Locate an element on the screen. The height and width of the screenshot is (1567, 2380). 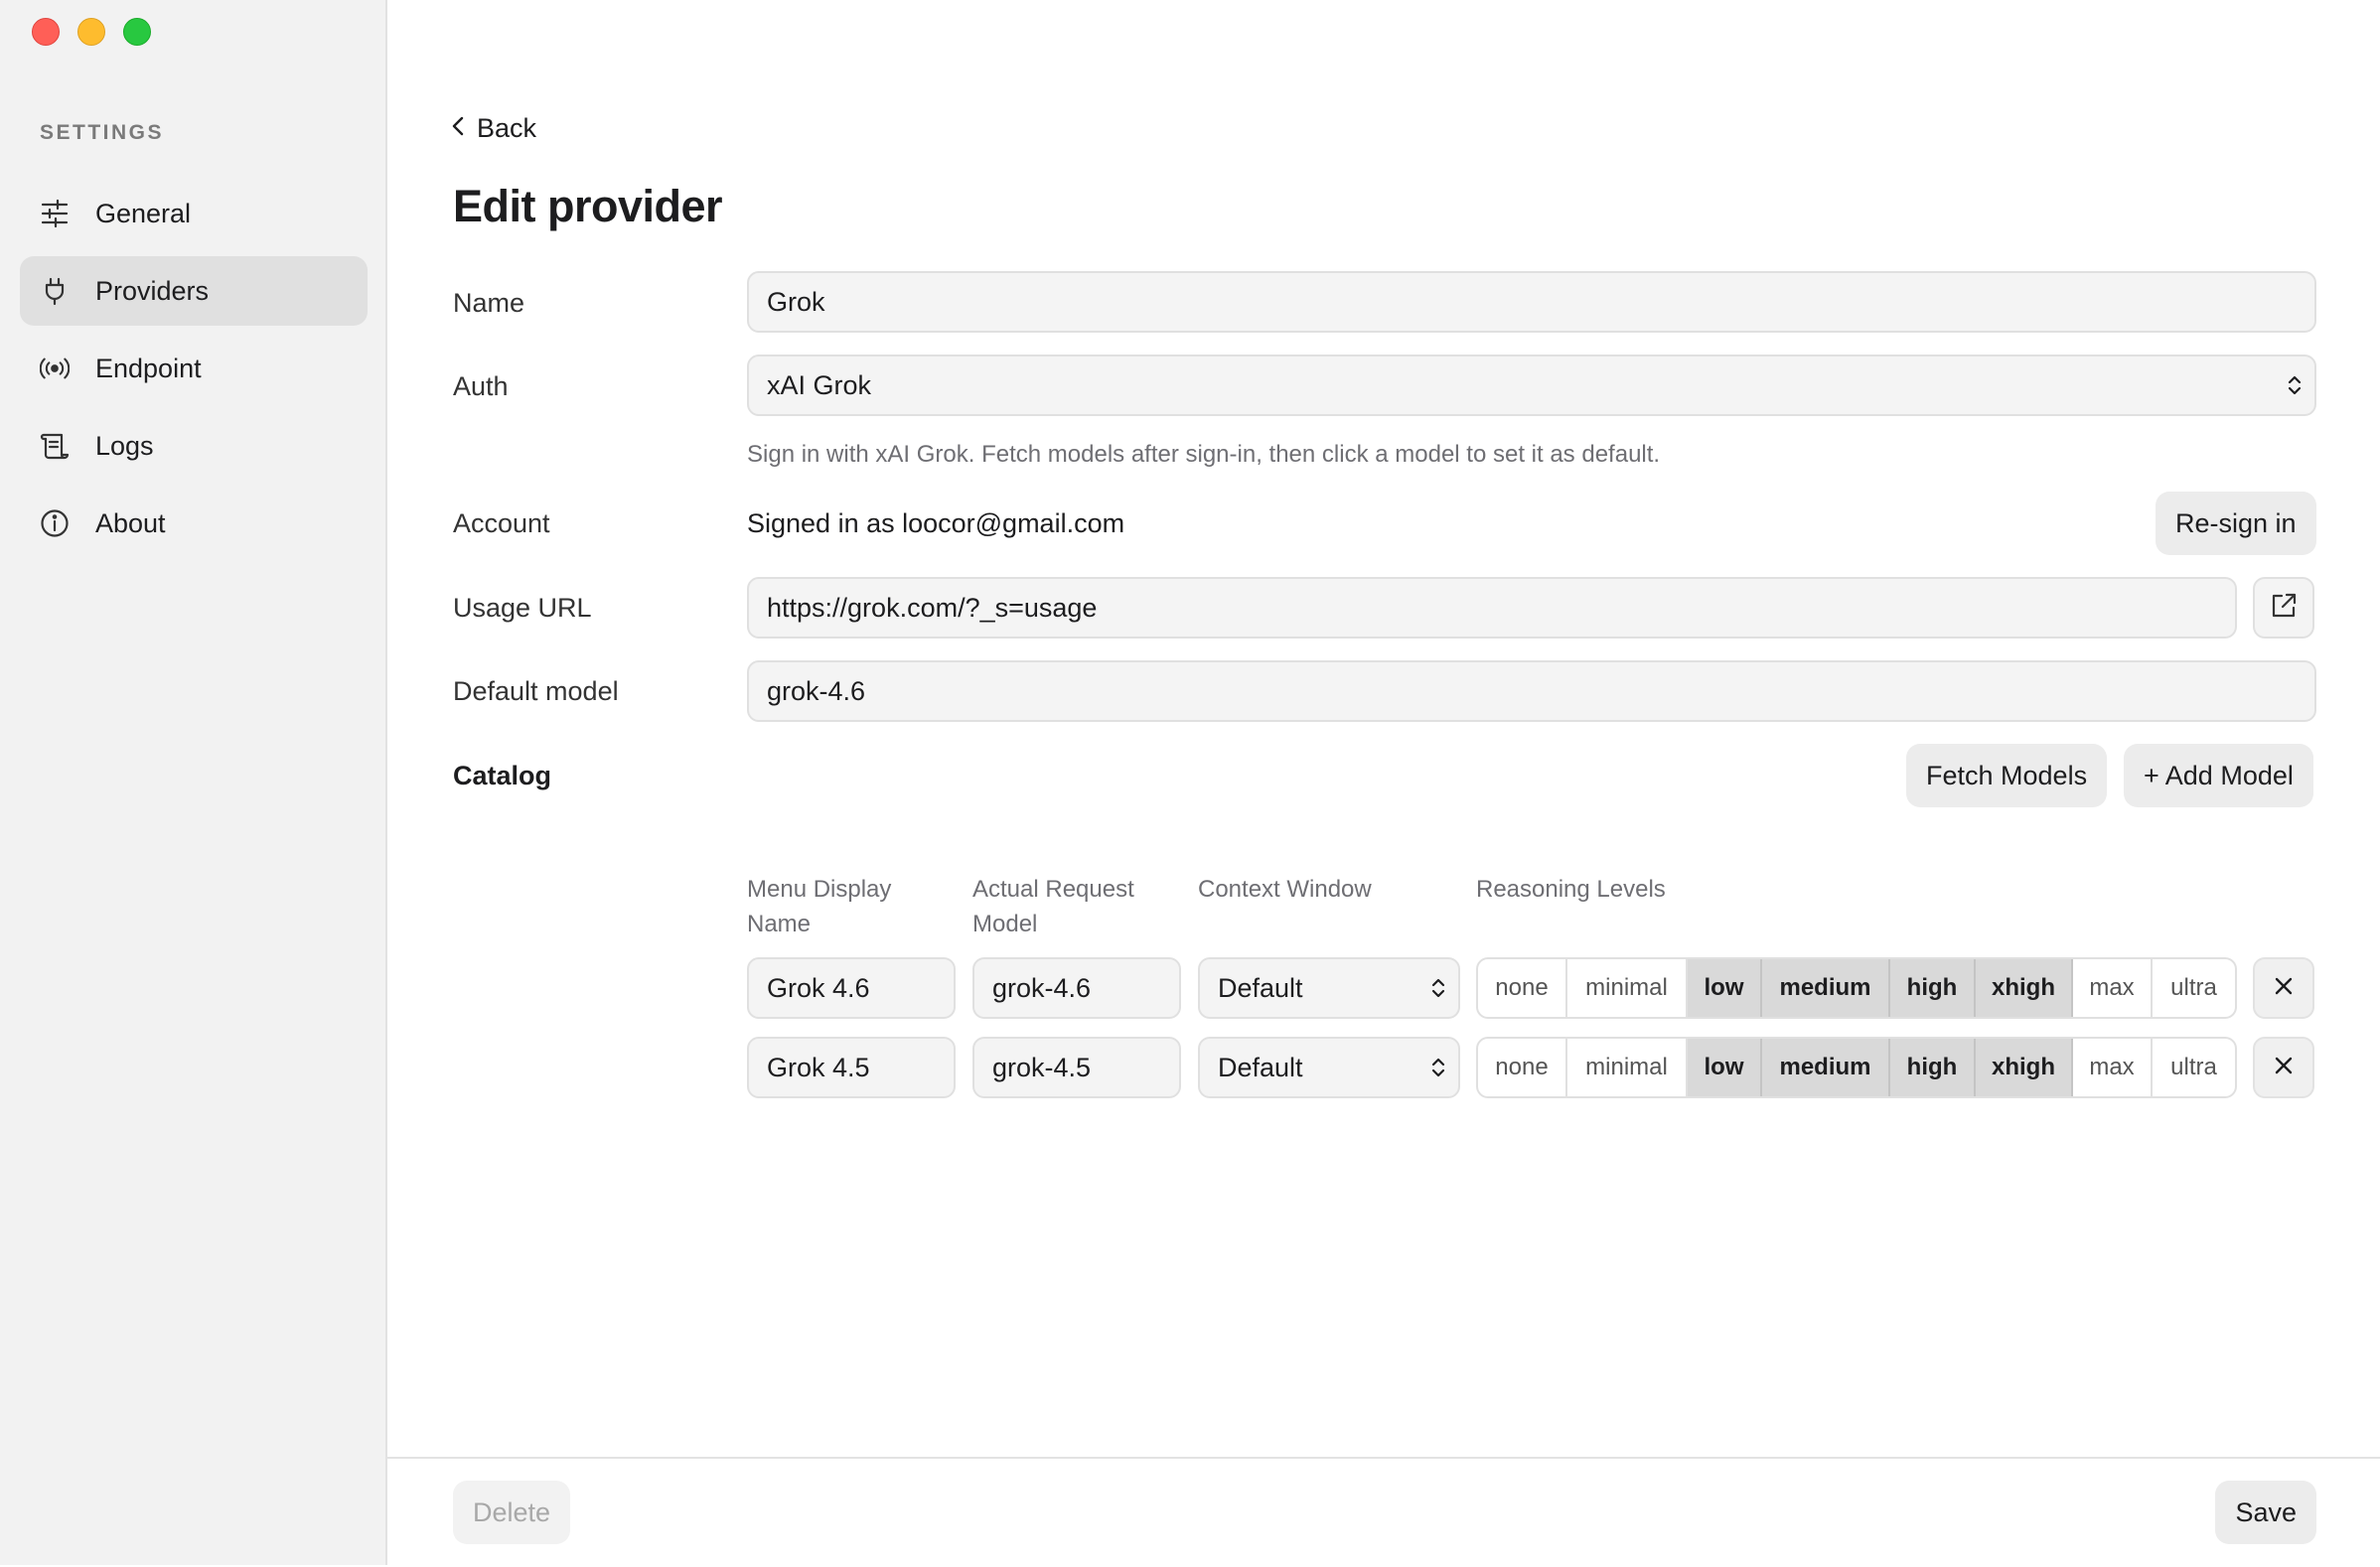
col-request-model: Actual Request Model is located at coordinates (1053, 906).